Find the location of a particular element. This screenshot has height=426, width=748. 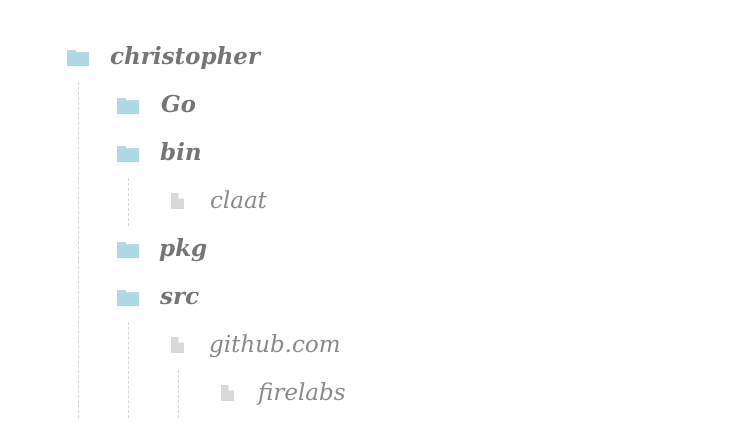

tree-node-label: github.com is located at coordinates (275, 345).